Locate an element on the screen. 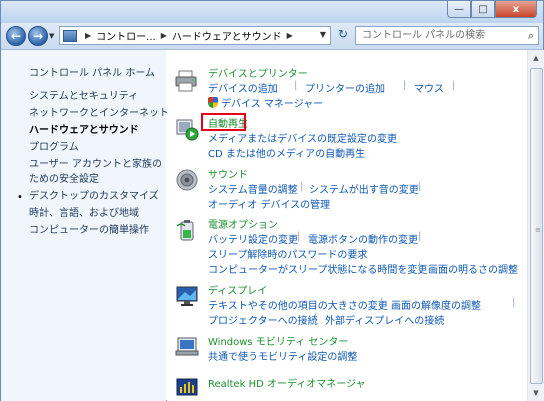 The width and height of the screenshot is (544, 401). vertical-scrollbar: ▲ ≡ ▼ is located at coordinates (535, 225).